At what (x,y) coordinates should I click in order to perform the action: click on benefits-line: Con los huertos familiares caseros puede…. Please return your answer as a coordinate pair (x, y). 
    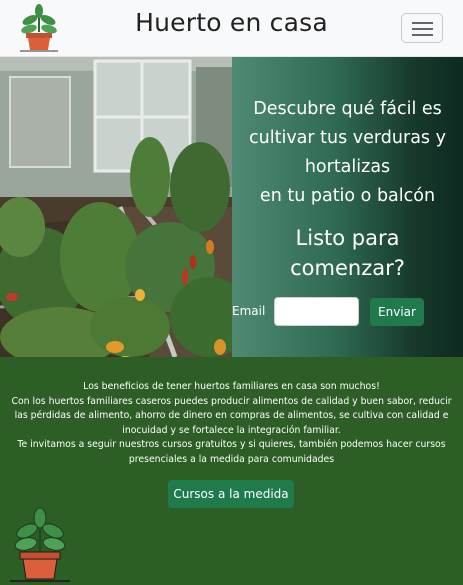
    Looking at the image, I should click on (231, 401).